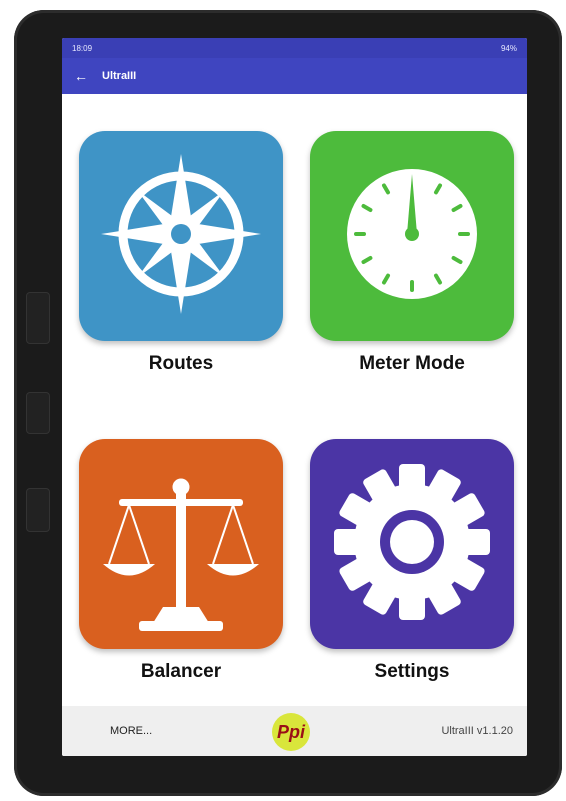 This screenshot has height=801, width=566. Describe the element at coordinates (412, 672) in the screenshot. I see `settings-label: Settings` at that location.